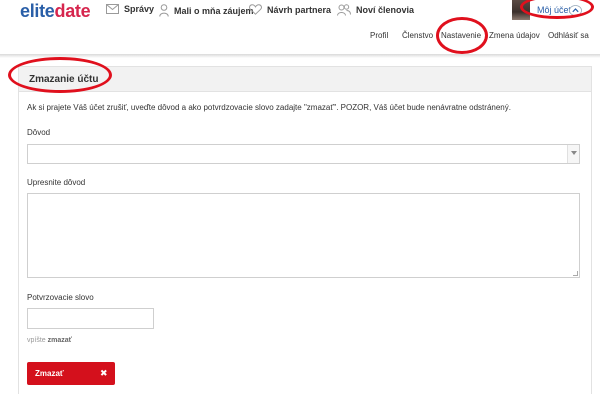 The height and width of the screenshot is (400, 600). I want to click on confirm-hint: vpíšte zmazať, so click(49, 340).